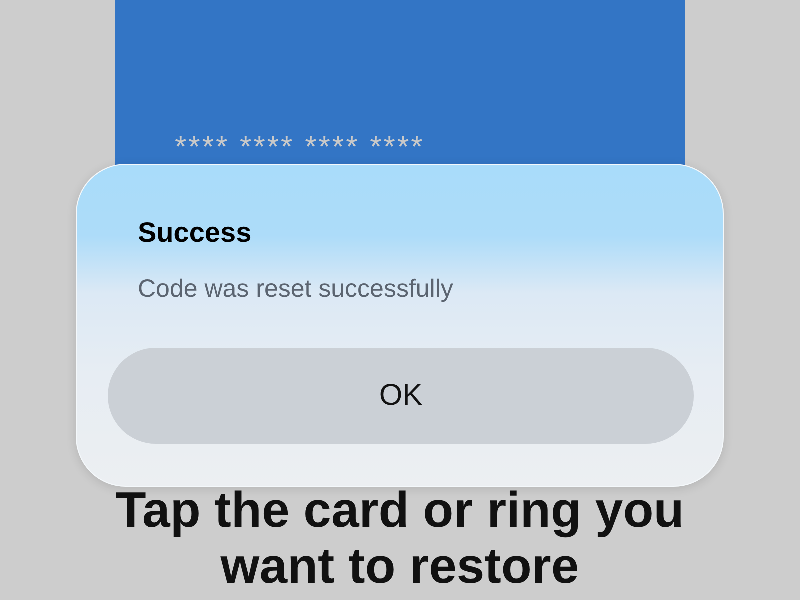 Image resolution: width=800 pixels, height=600 pixels. I want to click on card-number: **** **** **** ****, so click(300, 148).